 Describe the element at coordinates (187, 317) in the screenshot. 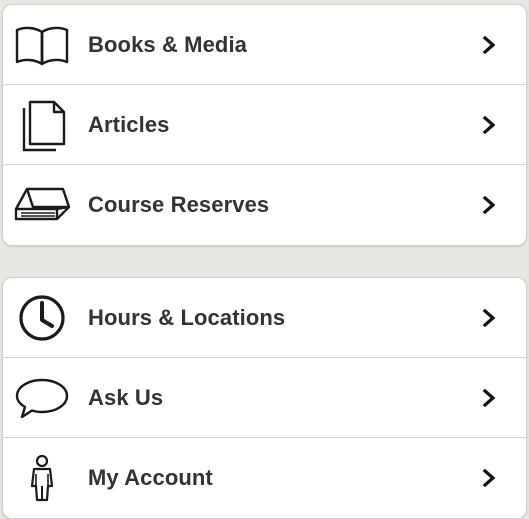

I see `menu-item-label: Hours & Locations` at that location.